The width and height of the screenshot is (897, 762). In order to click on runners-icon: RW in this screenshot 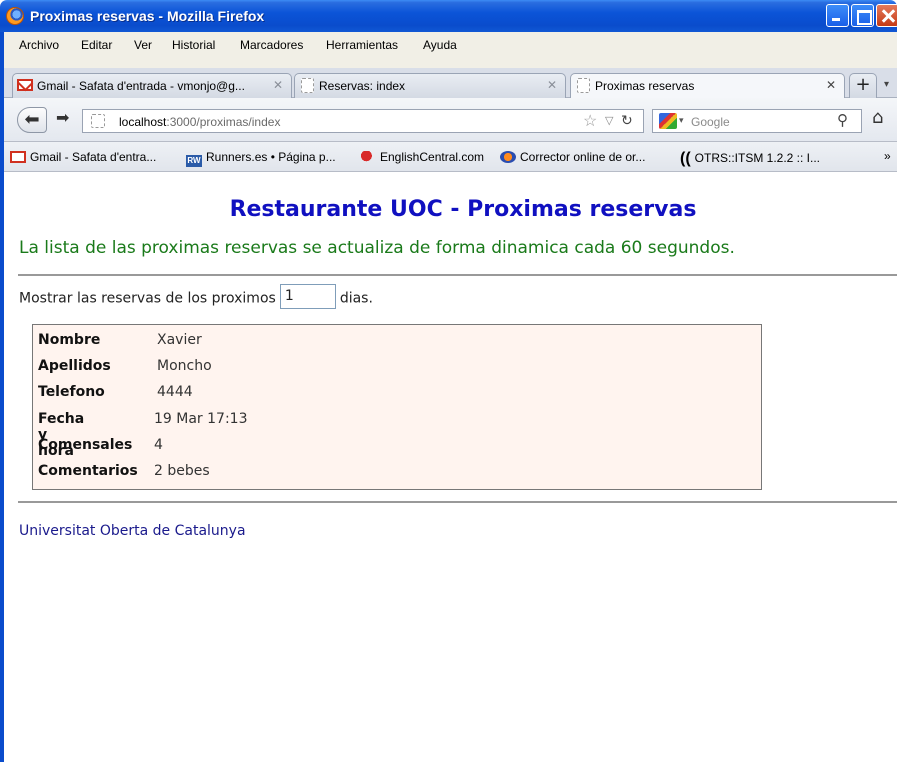, I will do `click(194, 161)`.